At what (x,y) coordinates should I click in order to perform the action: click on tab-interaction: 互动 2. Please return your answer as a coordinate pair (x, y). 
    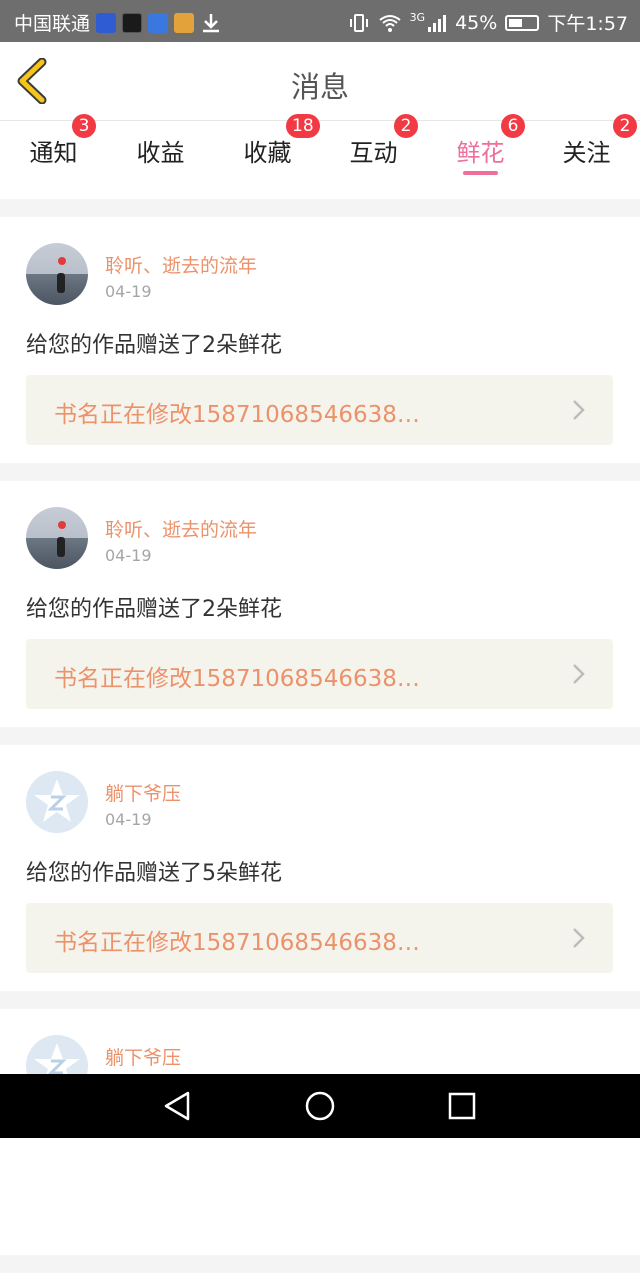
    Looking at the image, I should click on (373, 156).